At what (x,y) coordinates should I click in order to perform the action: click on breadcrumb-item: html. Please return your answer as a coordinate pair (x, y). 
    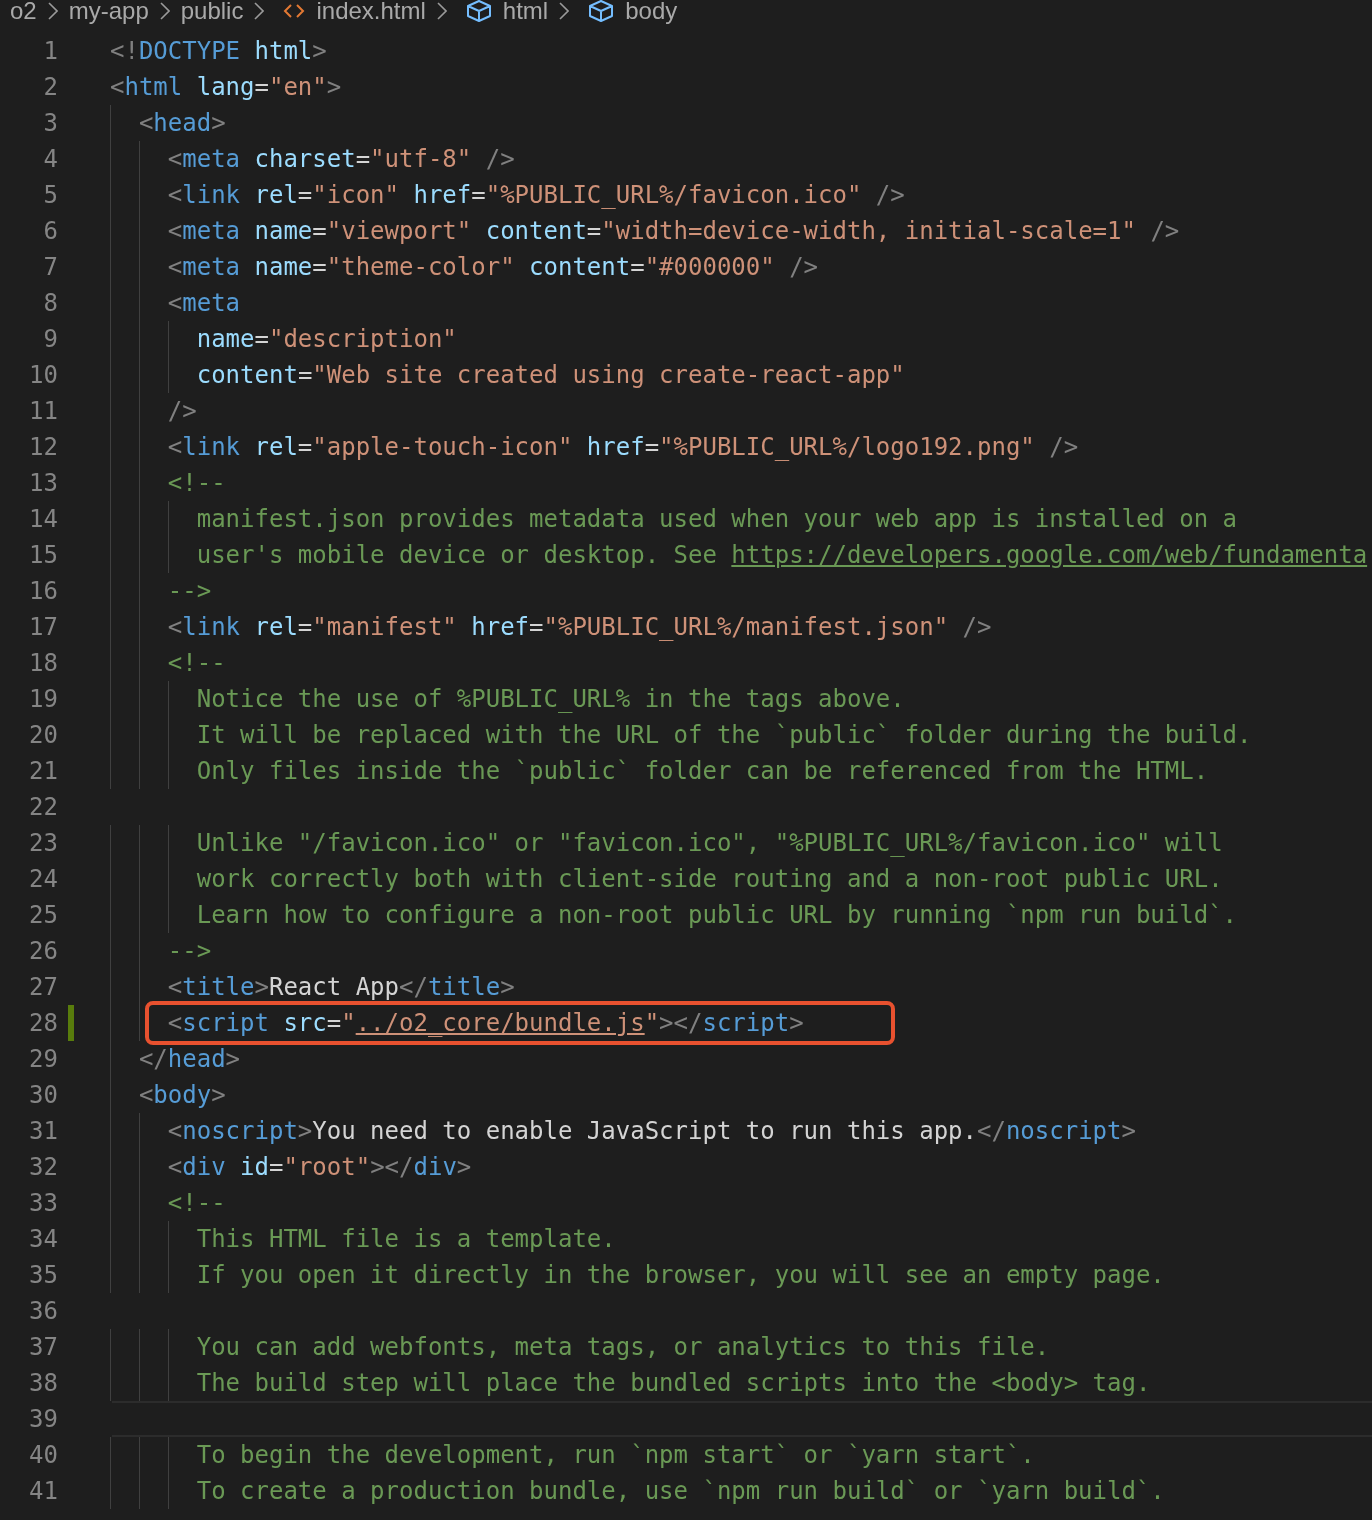
    Looking at the image, I should click on (525, 12).